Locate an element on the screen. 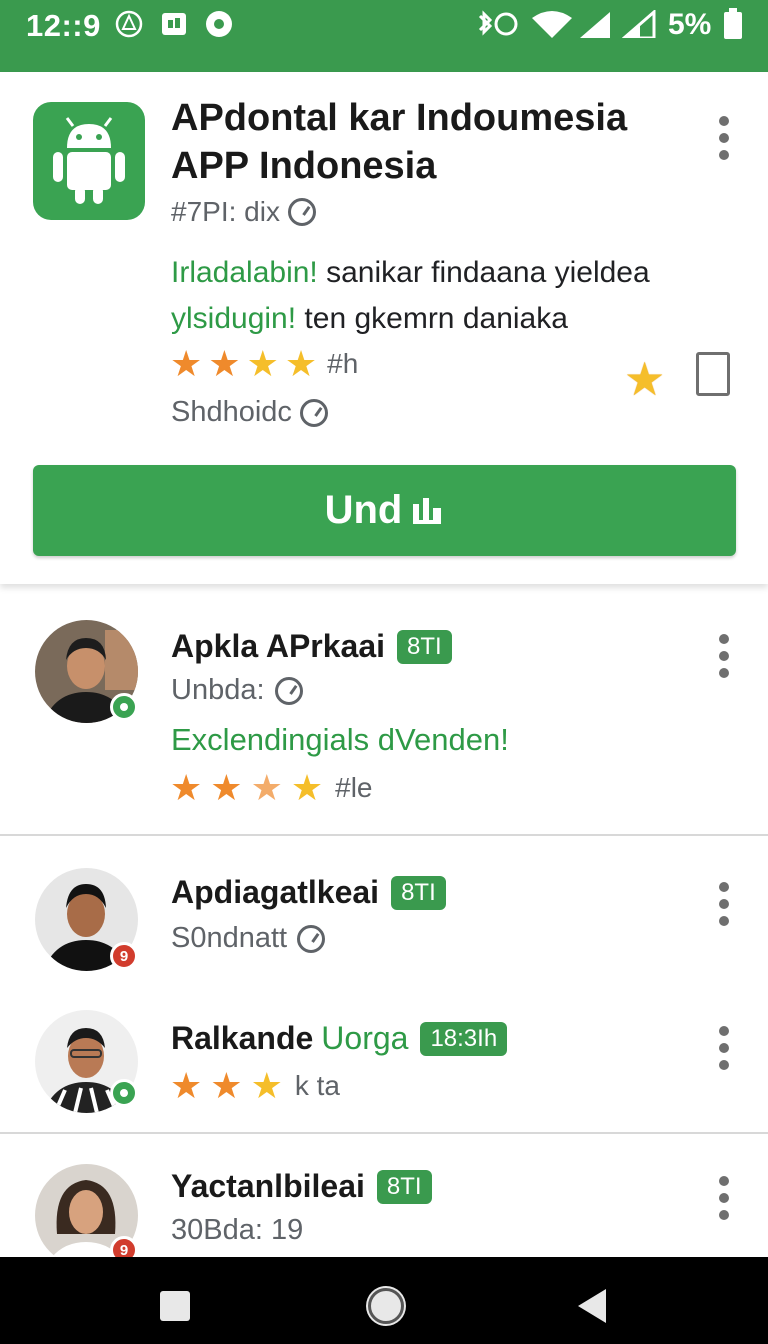 Image resolution: width=768 pixels, height=1344 pixels. review-meta-text: Unbda: is located at coordinates (218, 690).